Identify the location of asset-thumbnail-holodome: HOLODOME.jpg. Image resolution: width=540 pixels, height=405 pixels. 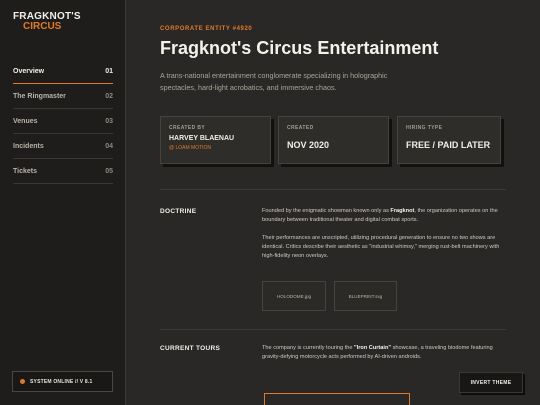
(294, 296).